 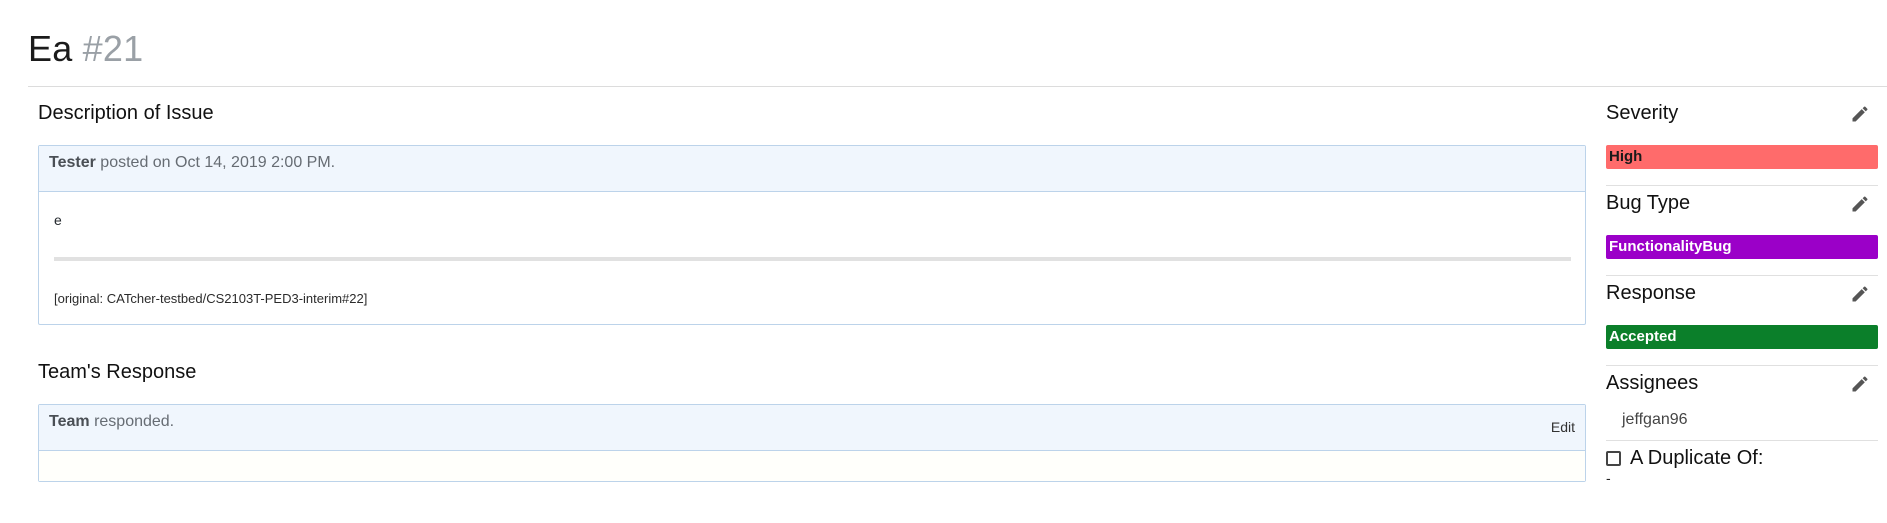 I want to click on response-comment: Team responded. Edit, so click(x=812, y=443).